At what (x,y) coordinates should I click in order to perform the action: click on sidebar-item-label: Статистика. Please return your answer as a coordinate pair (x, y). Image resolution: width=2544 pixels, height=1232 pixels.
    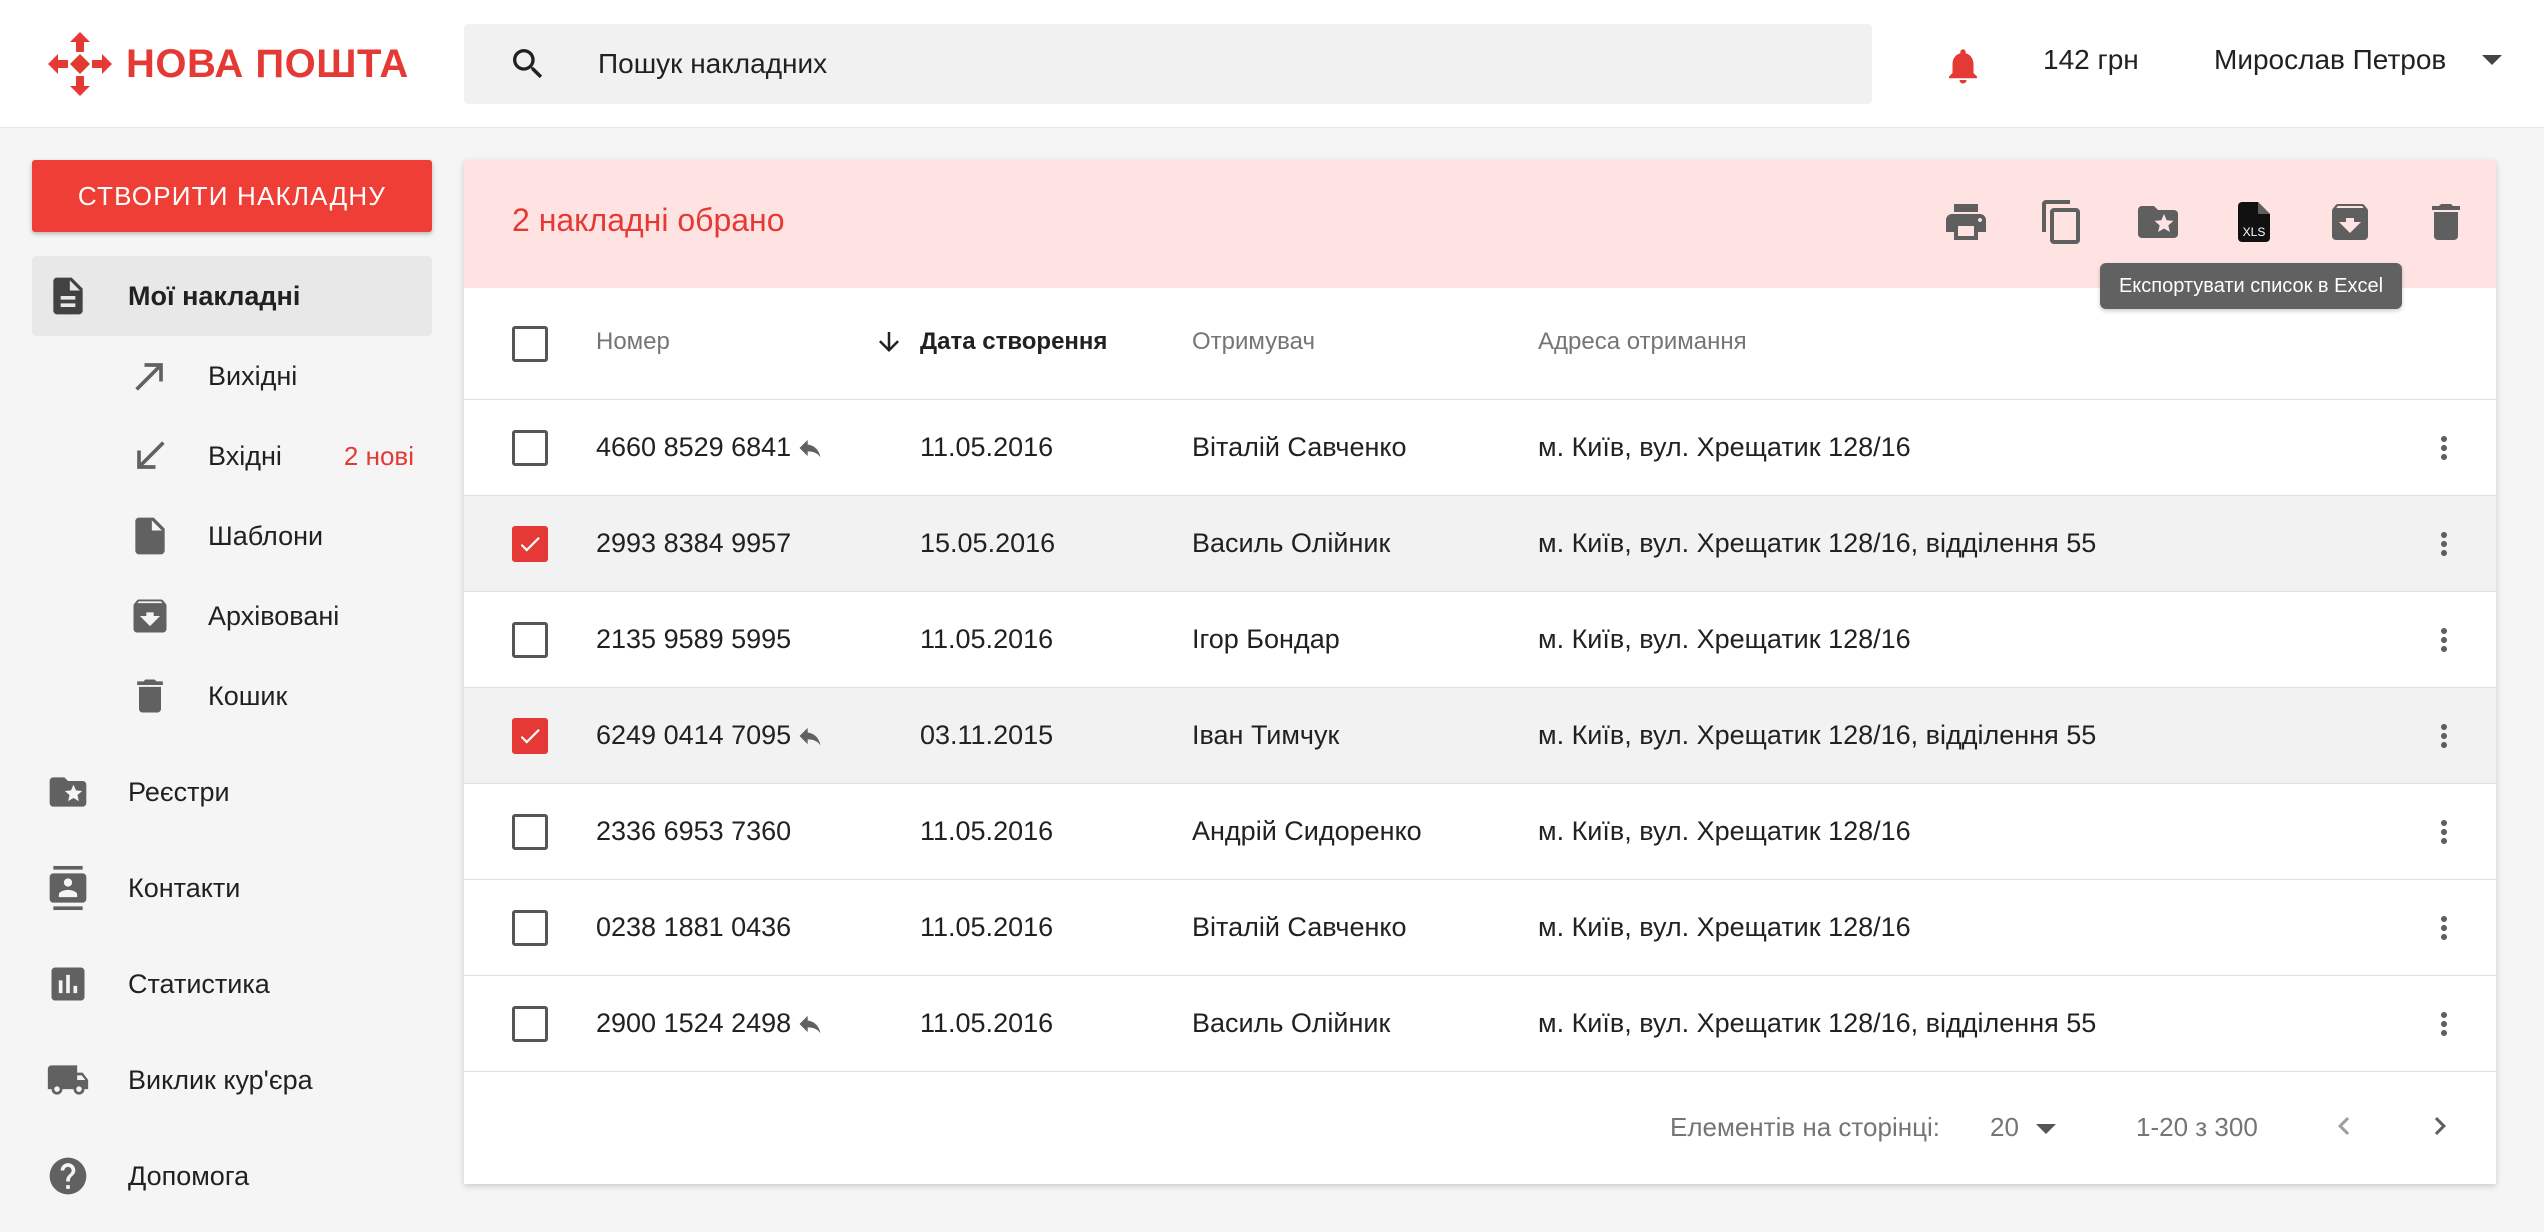
    Looking at the image, I should click on (199, 983).